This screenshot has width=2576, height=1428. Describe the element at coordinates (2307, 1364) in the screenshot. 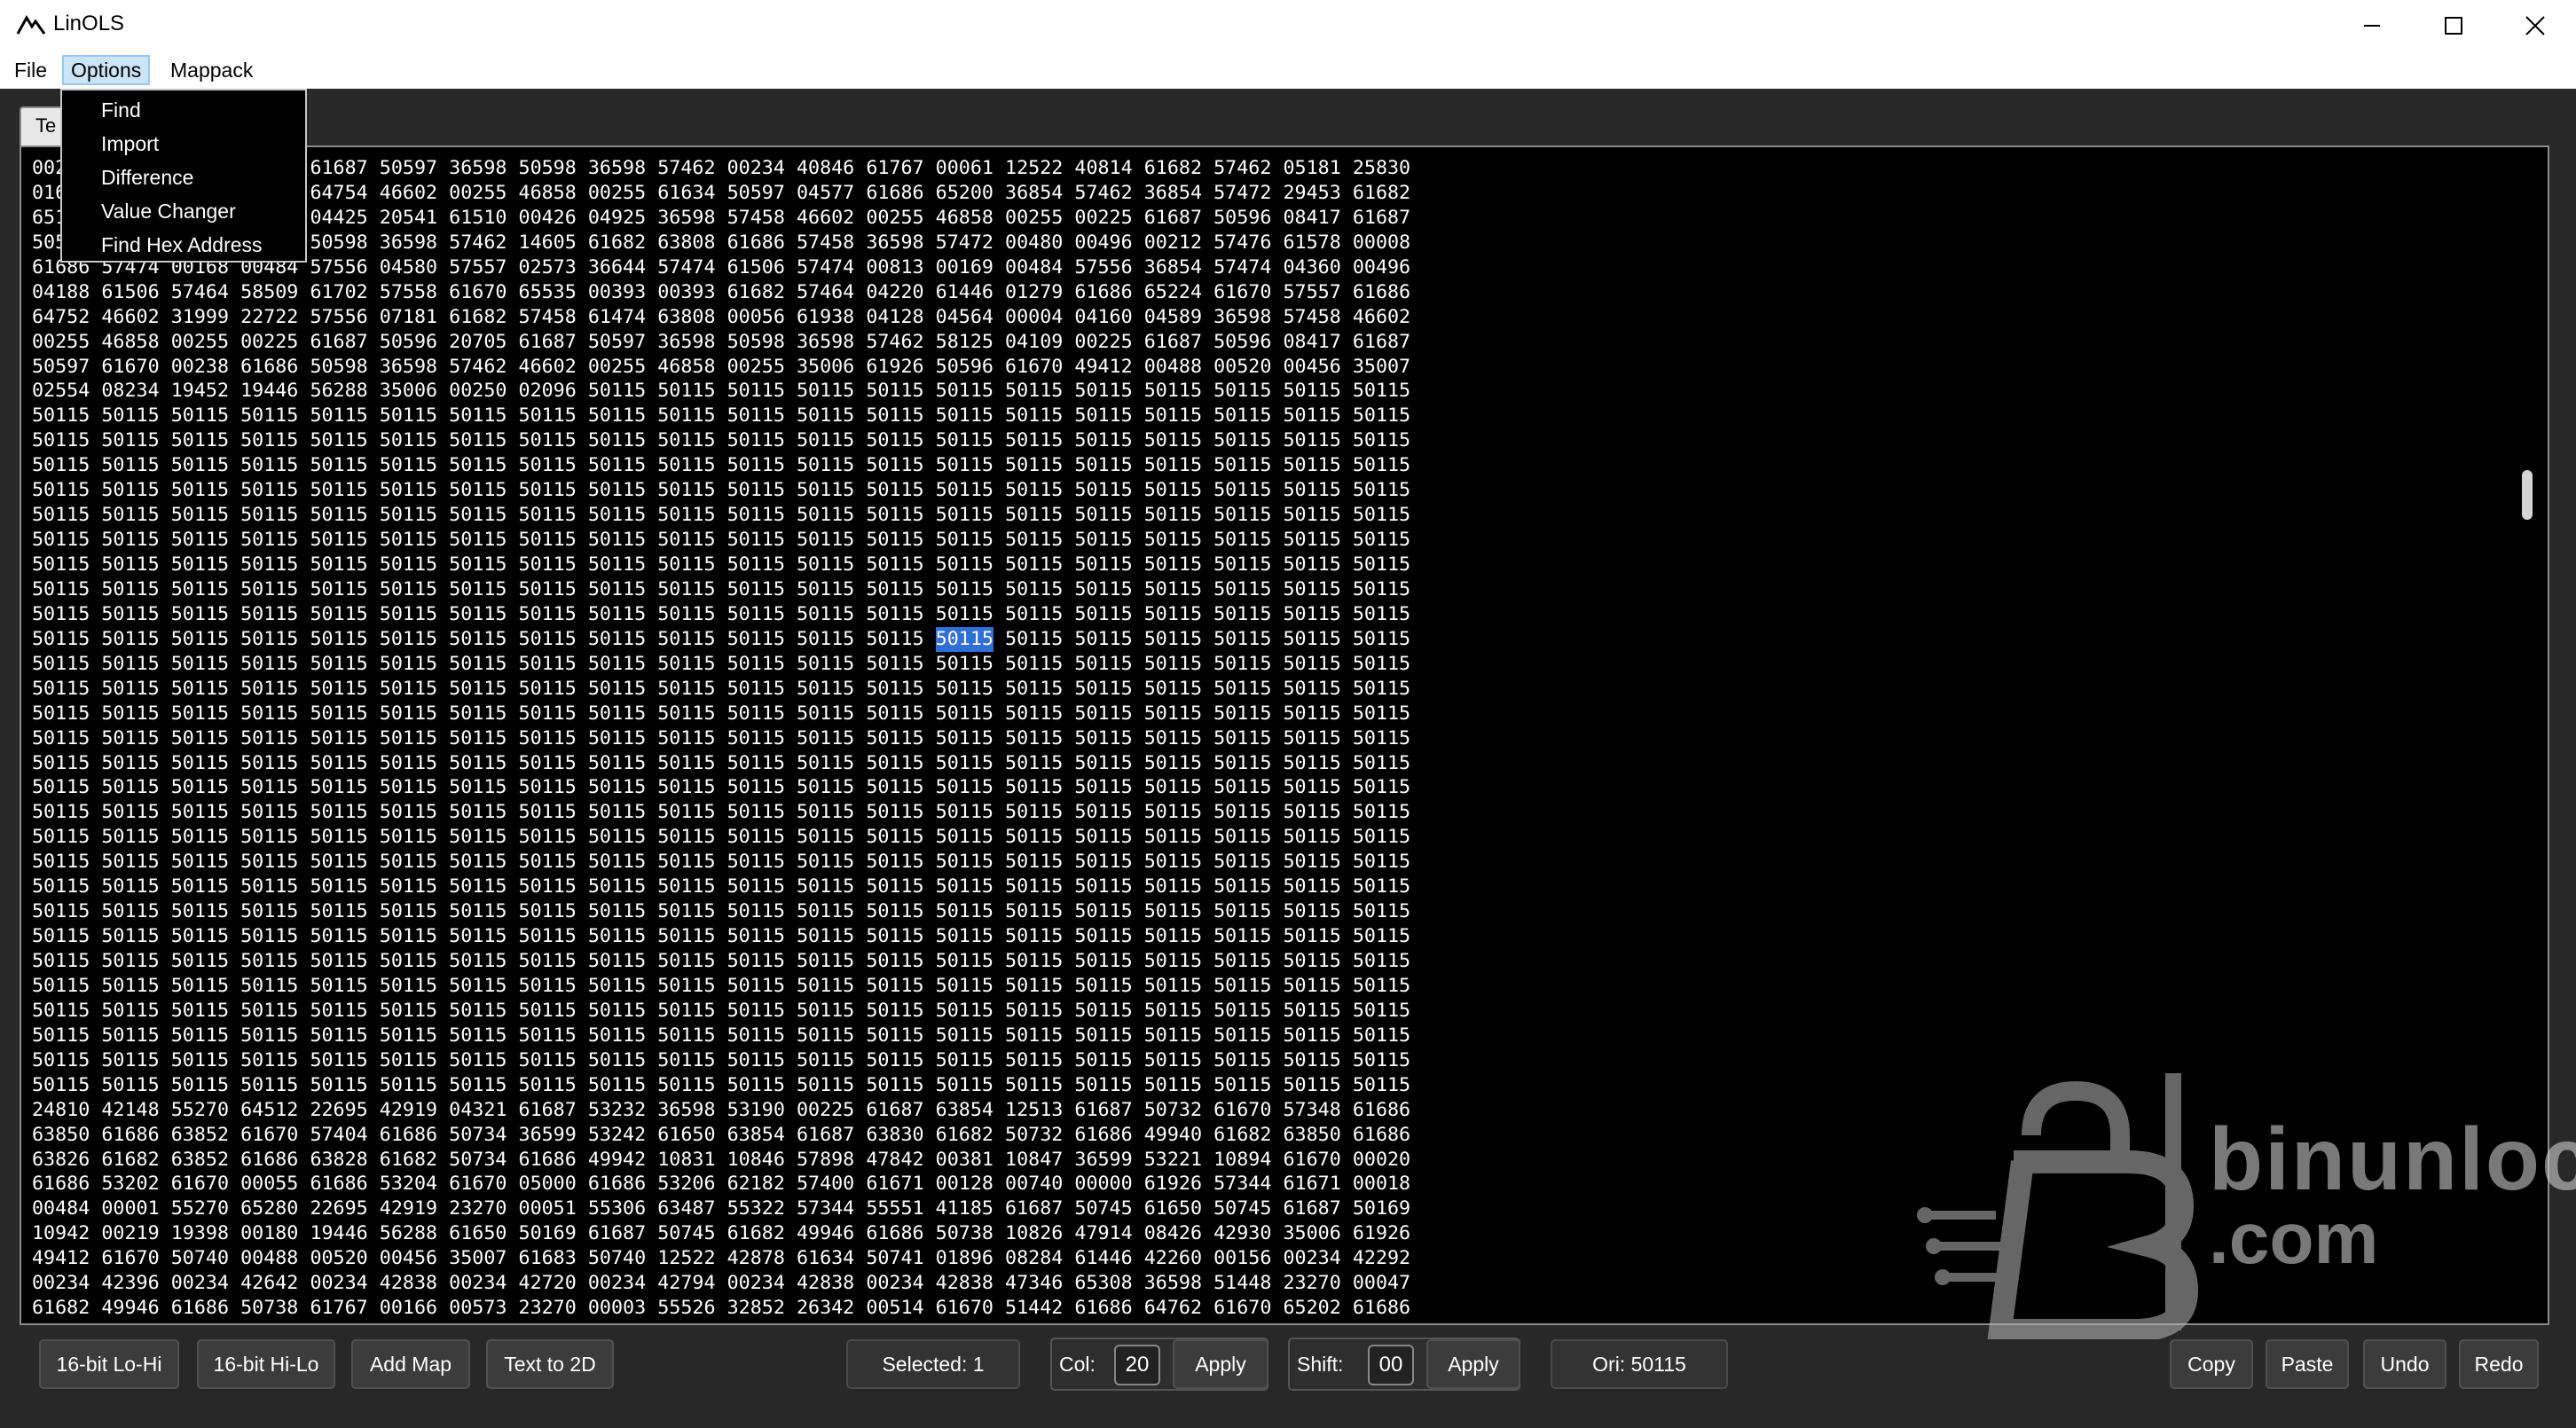

I see `paste-button: Paste` at that location.